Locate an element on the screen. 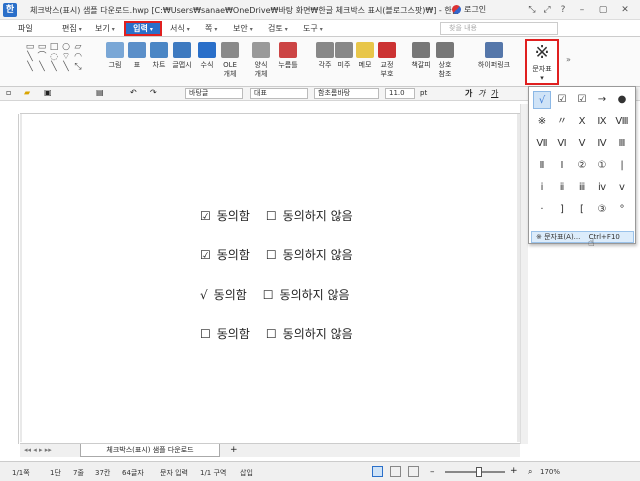  char-cell: Ⅲ is located at coordinates (622, 144).